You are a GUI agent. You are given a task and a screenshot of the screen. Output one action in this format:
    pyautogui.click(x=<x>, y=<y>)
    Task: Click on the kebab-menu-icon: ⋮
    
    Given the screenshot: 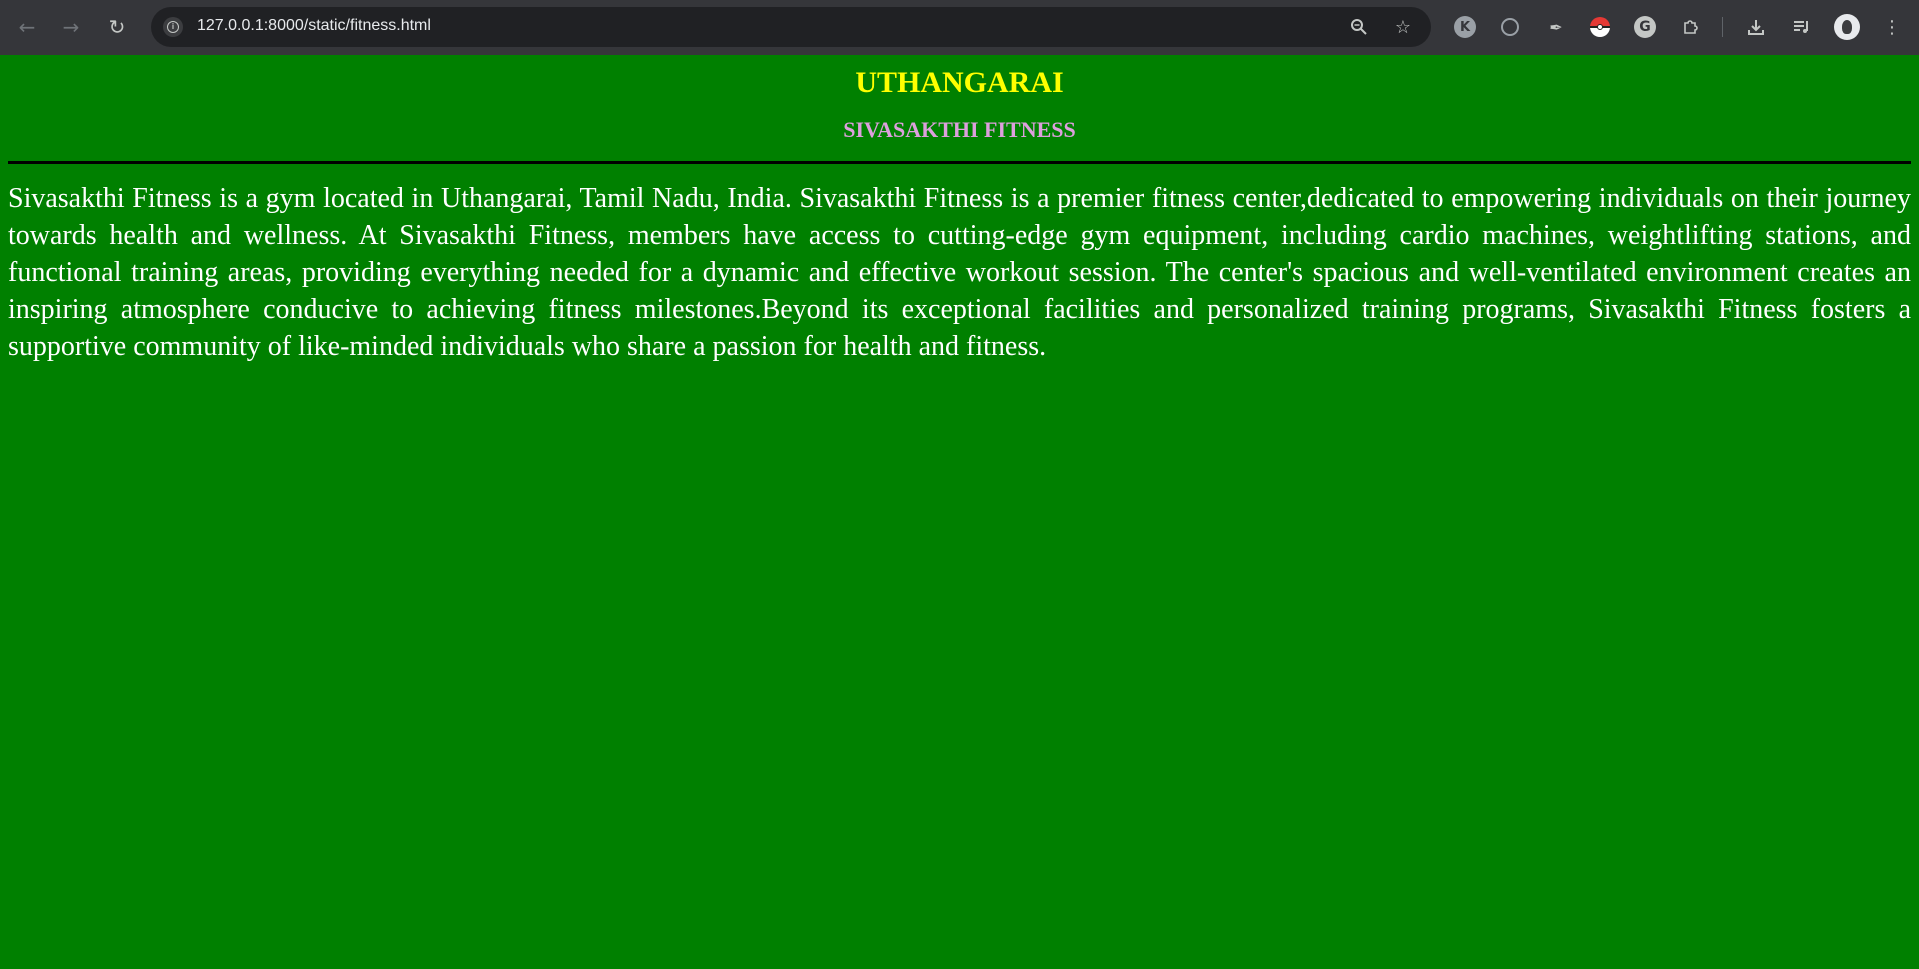 What is the action you would take?
    pyautogui.click(x=1892, y=27)
    